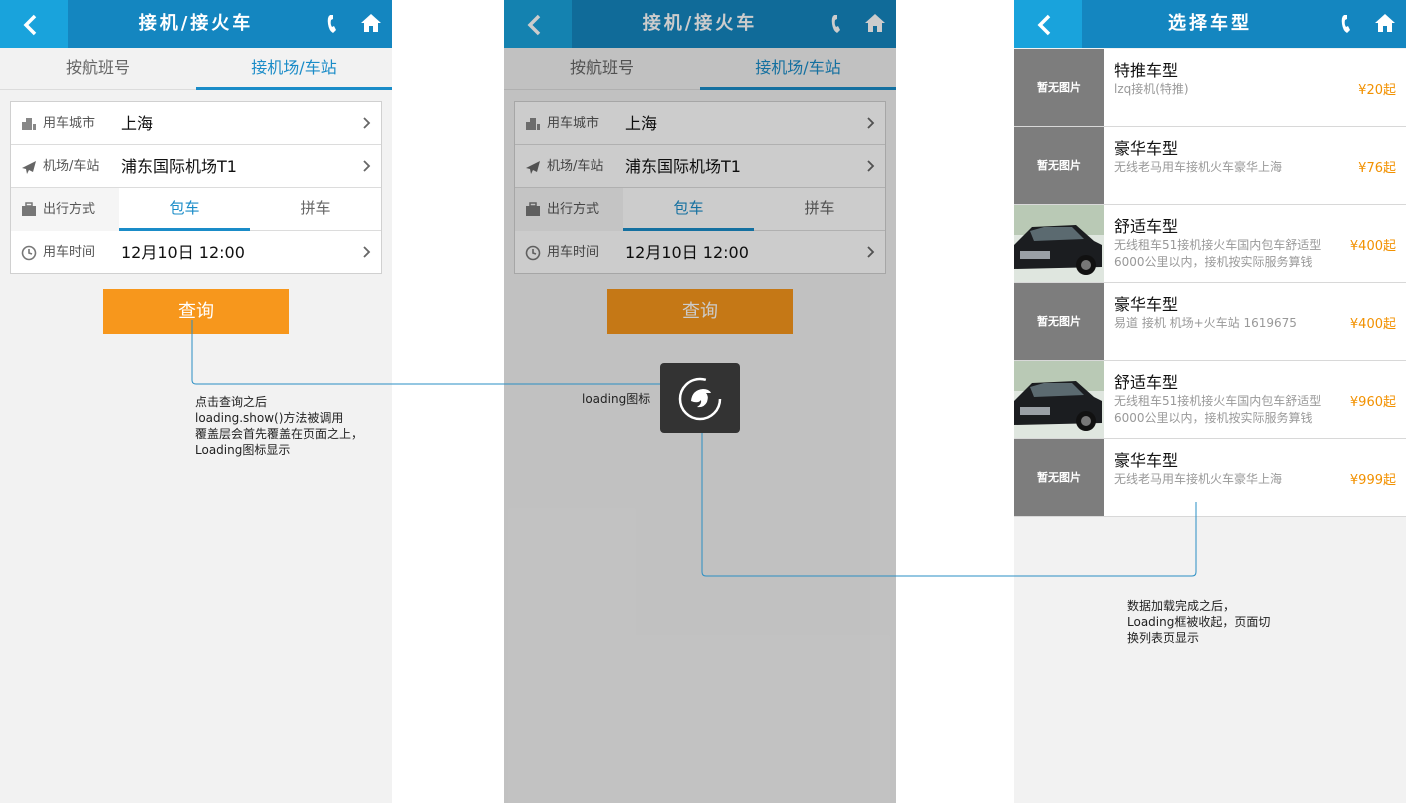 This screenshot has width=1413, height=803. What do you see at coordinates (1199, 622) in the screenshot?
I see `annotation-after-load: 数据加载完成之后， Loading框被收起，页面切 换列表页显示` at bounding box center [1199, 622].